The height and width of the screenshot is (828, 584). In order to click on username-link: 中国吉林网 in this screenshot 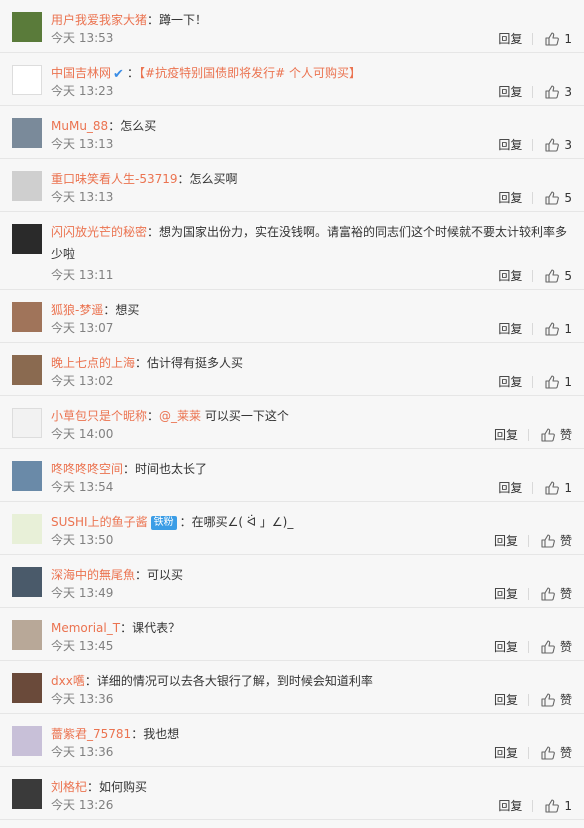, I will do `click(81, 73)`.